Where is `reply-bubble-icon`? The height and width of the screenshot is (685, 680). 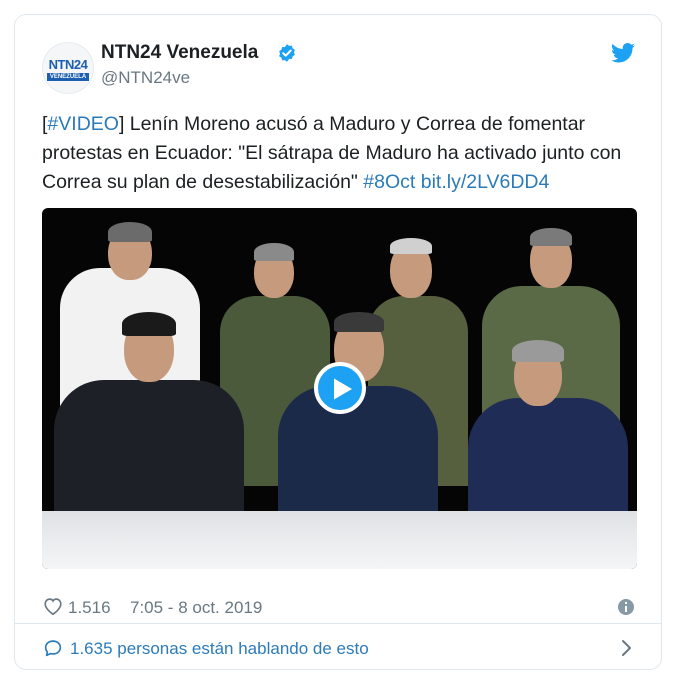 reply-bubble-icon is located at coordinates (53, 648).